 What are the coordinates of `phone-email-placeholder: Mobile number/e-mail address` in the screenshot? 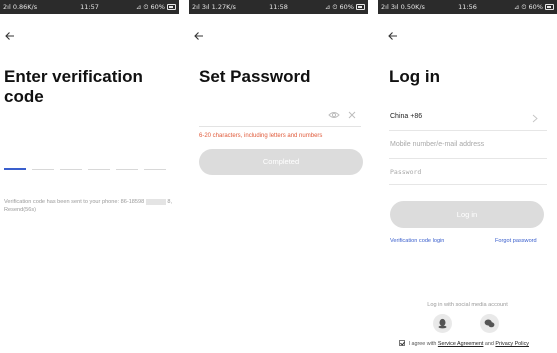 It's located at (437, 144).